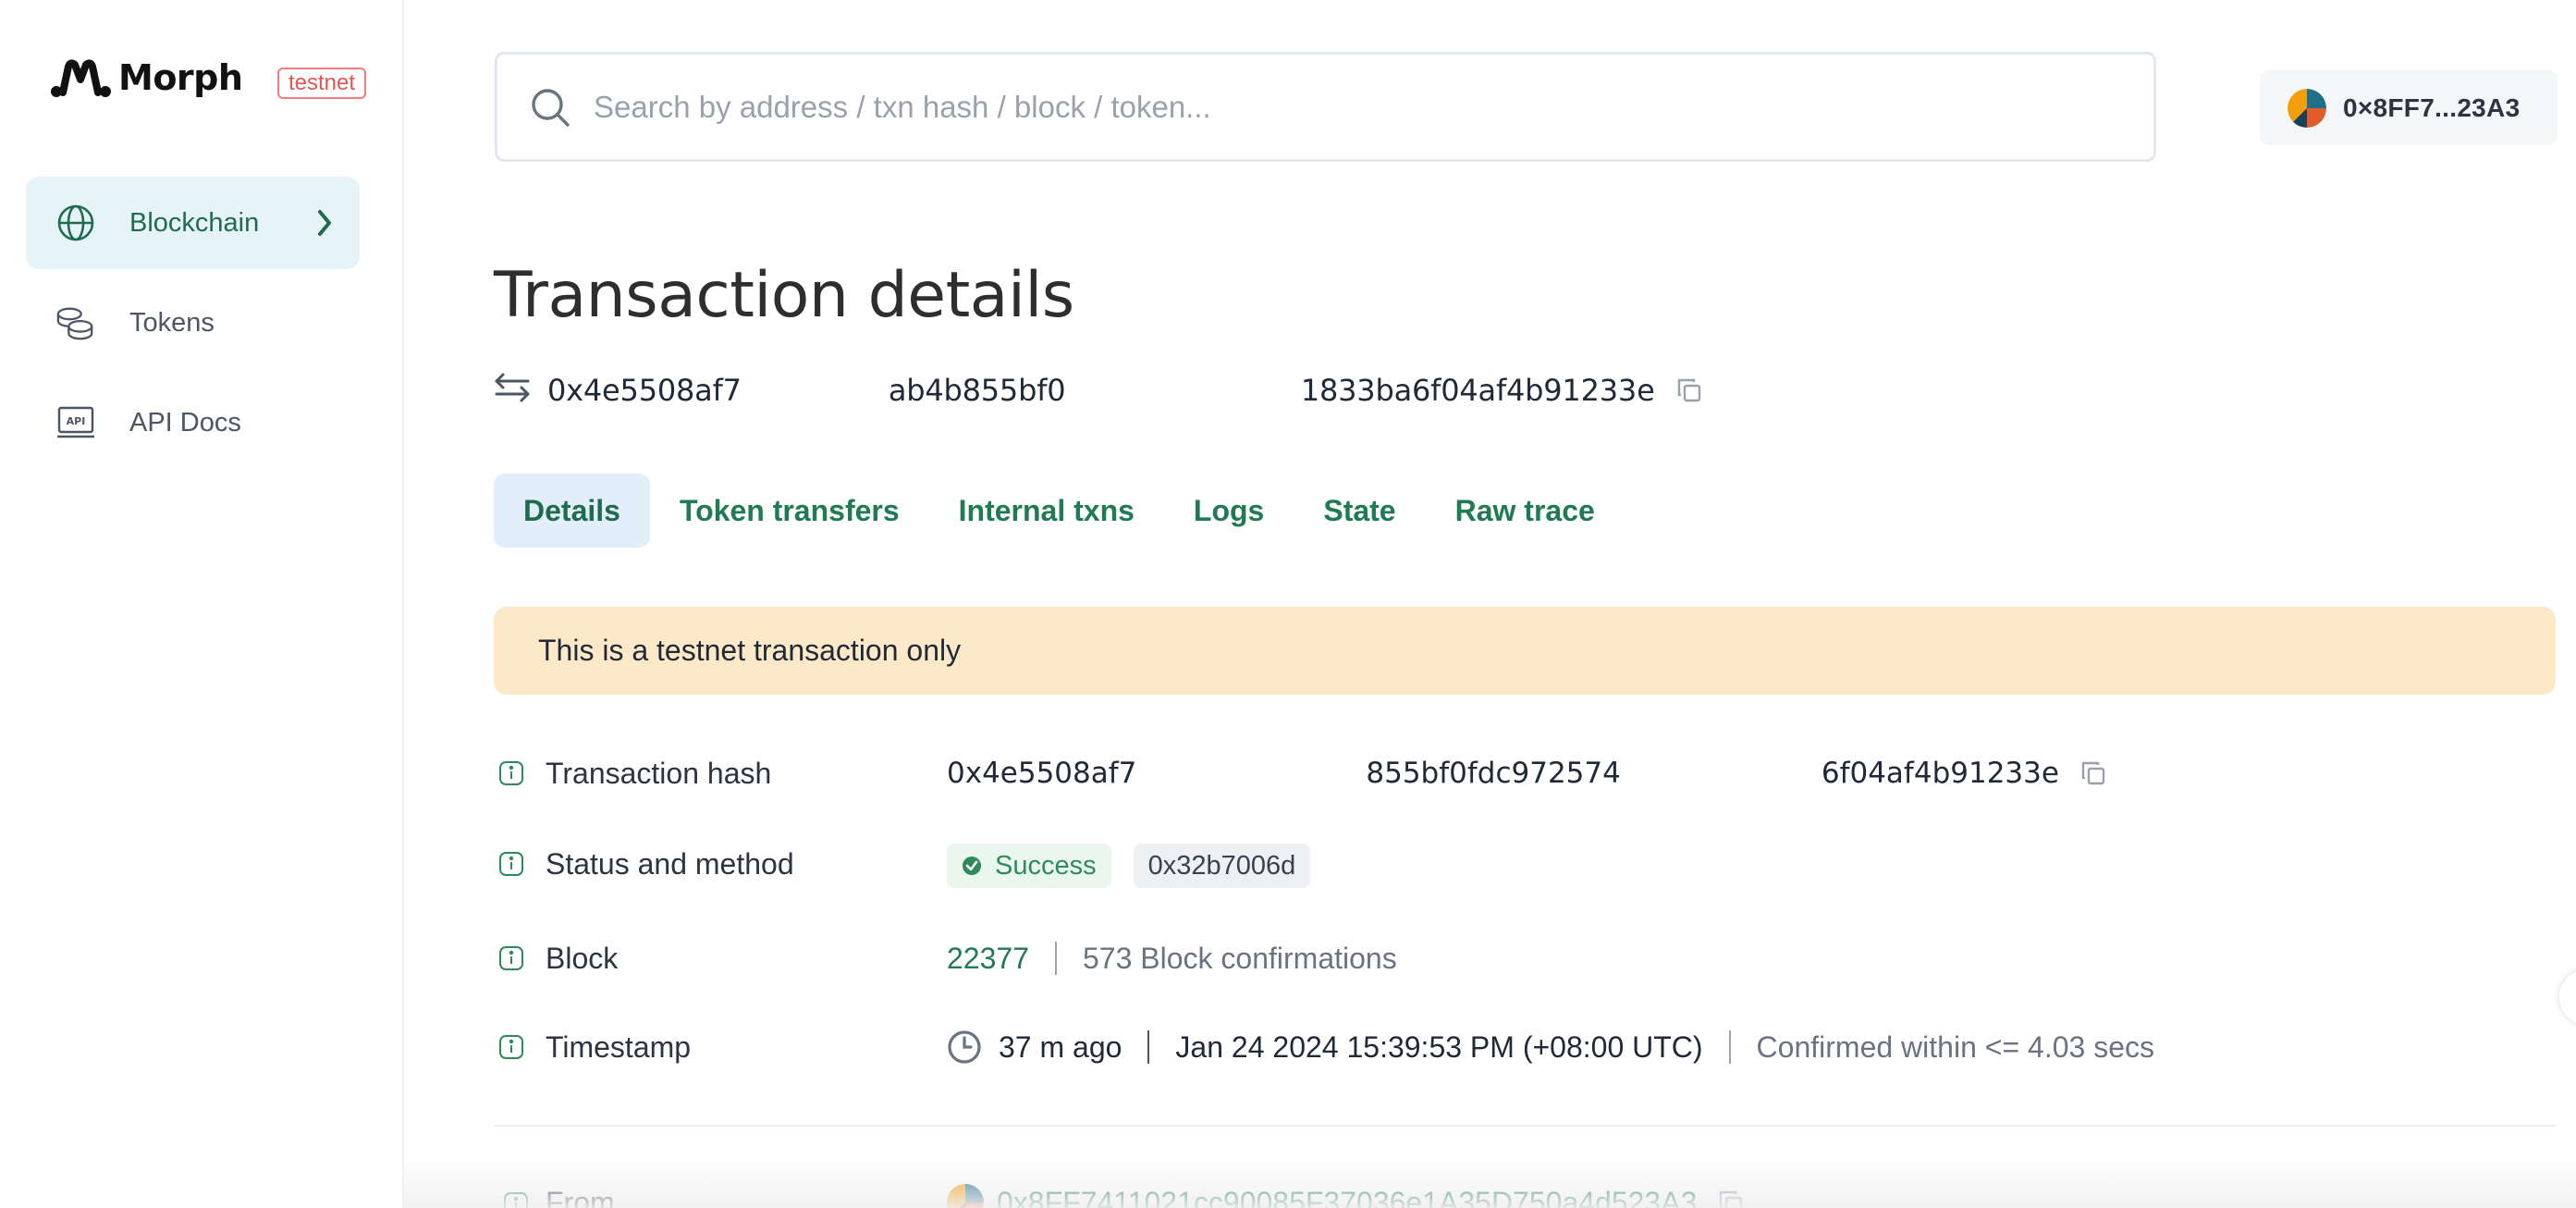  What do you see at coordinates (965, 1196) in the screenshot?
I see `address-avatar` at bounding box center [965, 1196].